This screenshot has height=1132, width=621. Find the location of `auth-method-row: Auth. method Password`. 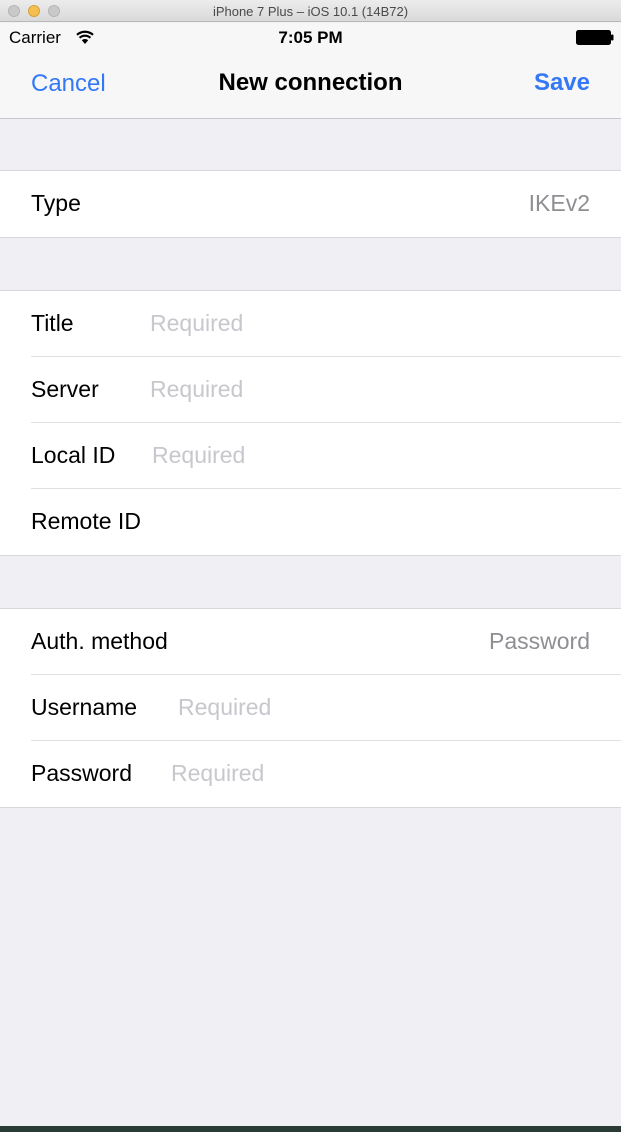

auth-method-row: Auth. method Password is located at coordinates (326, 642).